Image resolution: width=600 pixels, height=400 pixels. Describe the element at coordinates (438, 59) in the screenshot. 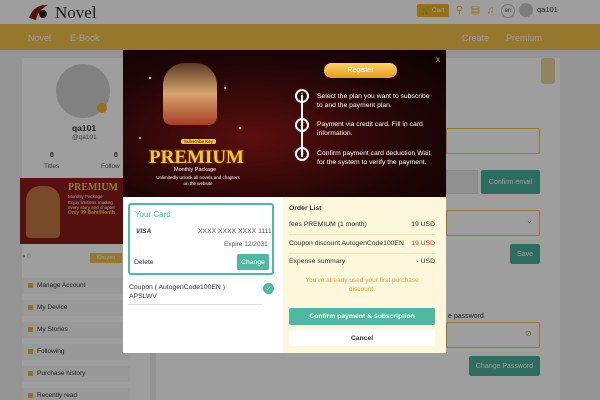

I see `close-icon: x` at that location.